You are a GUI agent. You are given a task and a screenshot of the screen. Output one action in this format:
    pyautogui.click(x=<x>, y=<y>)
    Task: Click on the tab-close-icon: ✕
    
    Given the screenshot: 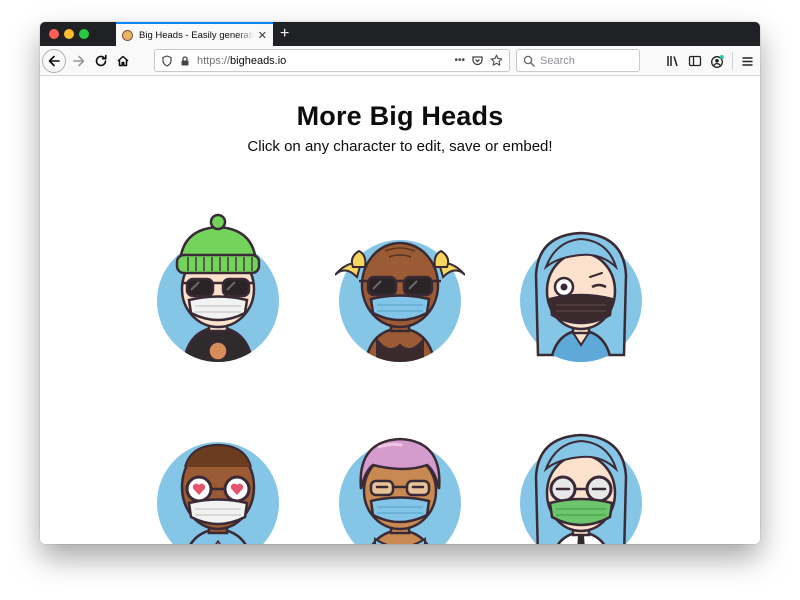 What is the action you would take?
    pyautogui.click(x=262, y=35)
    